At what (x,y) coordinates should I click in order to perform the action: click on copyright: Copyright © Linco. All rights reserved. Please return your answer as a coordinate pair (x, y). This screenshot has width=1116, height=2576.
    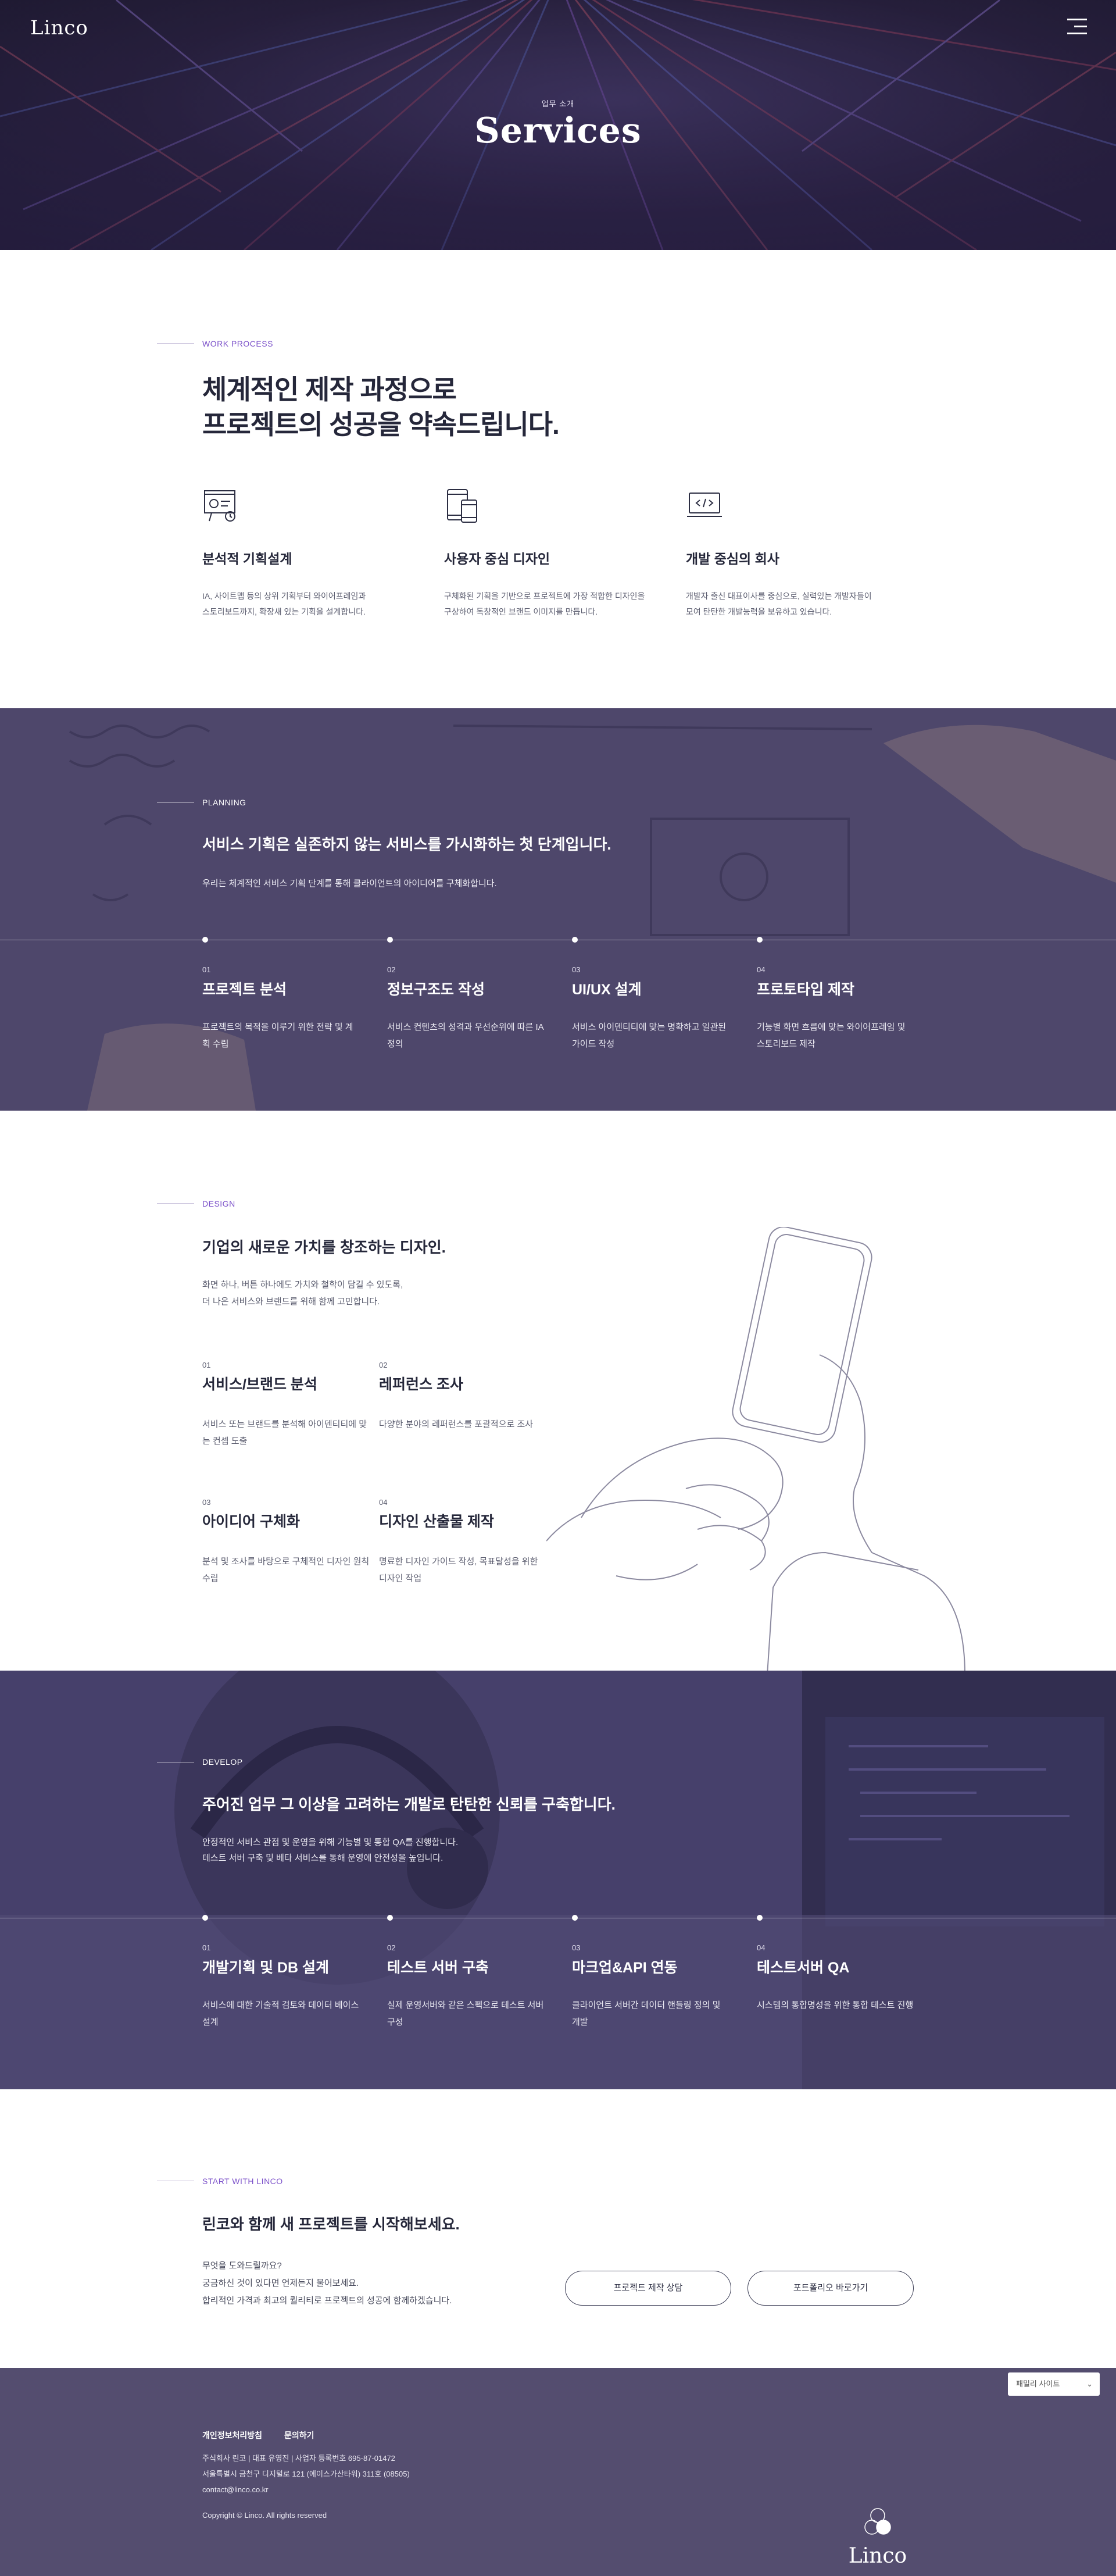
    Looking at the image, I should click on (264, 2516).